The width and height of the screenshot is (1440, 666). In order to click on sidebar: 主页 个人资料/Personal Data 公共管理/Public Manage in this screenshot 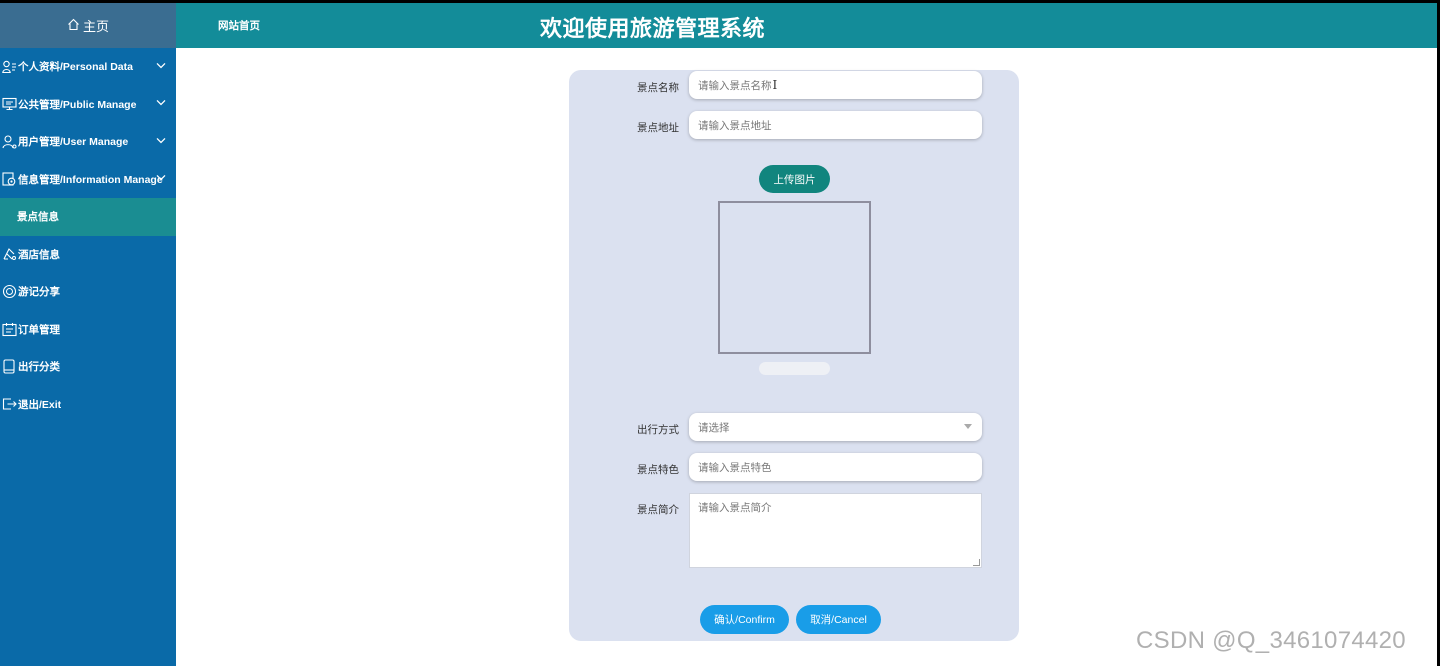, I will do `click(88, 334)`.